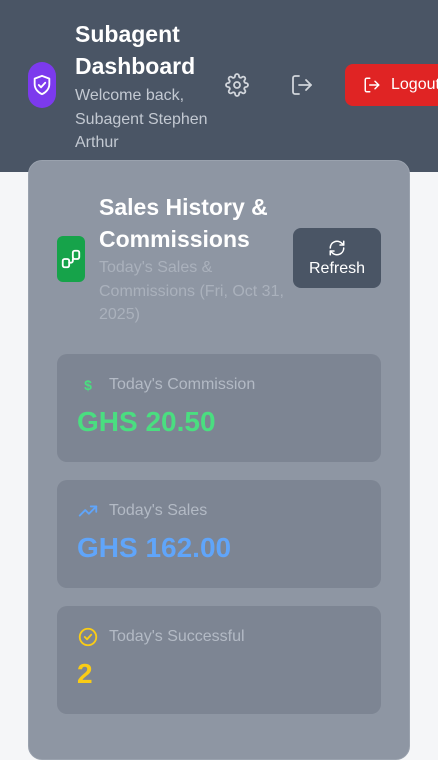  What do you see at coordinates (182, 384) in the screenshot?
I see `stat-label: Today's Commission` at bounding box center [182, 384].